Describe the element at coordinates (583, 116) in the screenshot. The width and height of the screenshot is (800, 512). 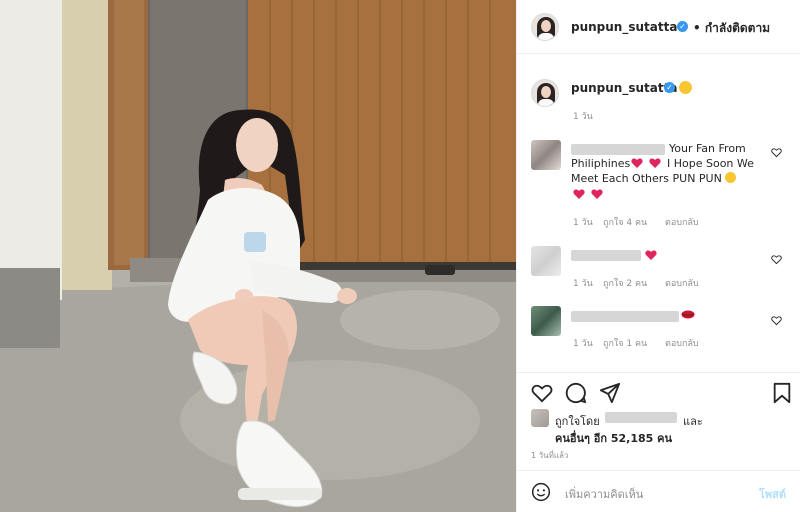
I see `caption-time: 1 วัน` at that location.